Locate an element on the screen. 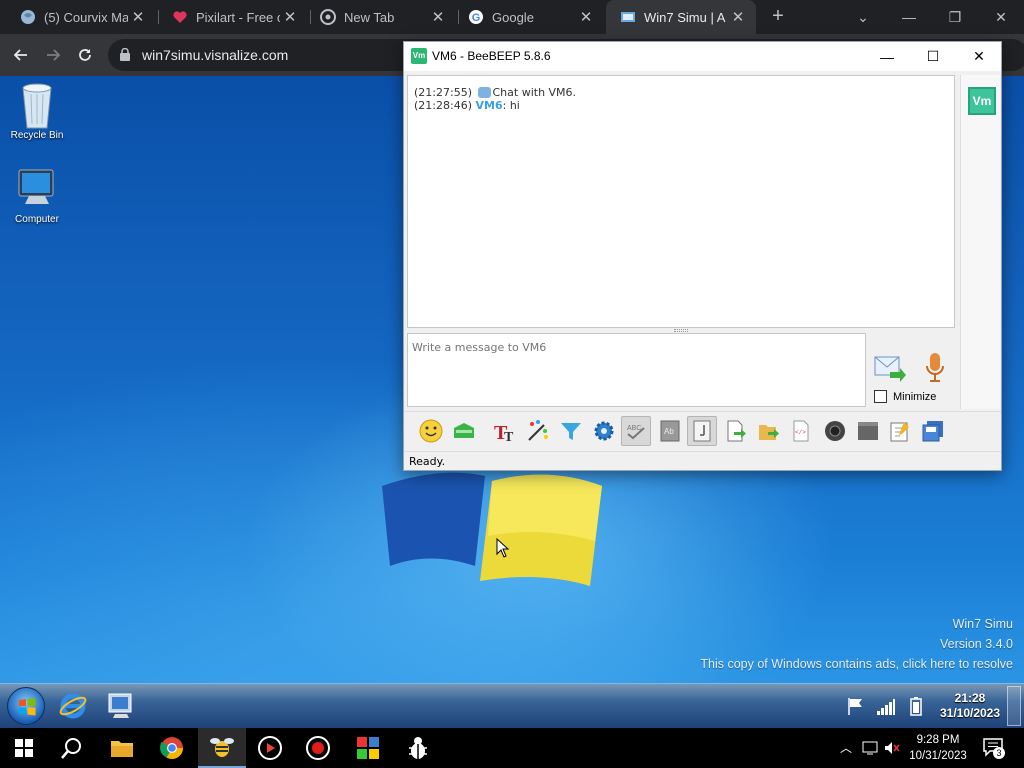  notification-count-badge: 3 is located at coordinates (999, 753).